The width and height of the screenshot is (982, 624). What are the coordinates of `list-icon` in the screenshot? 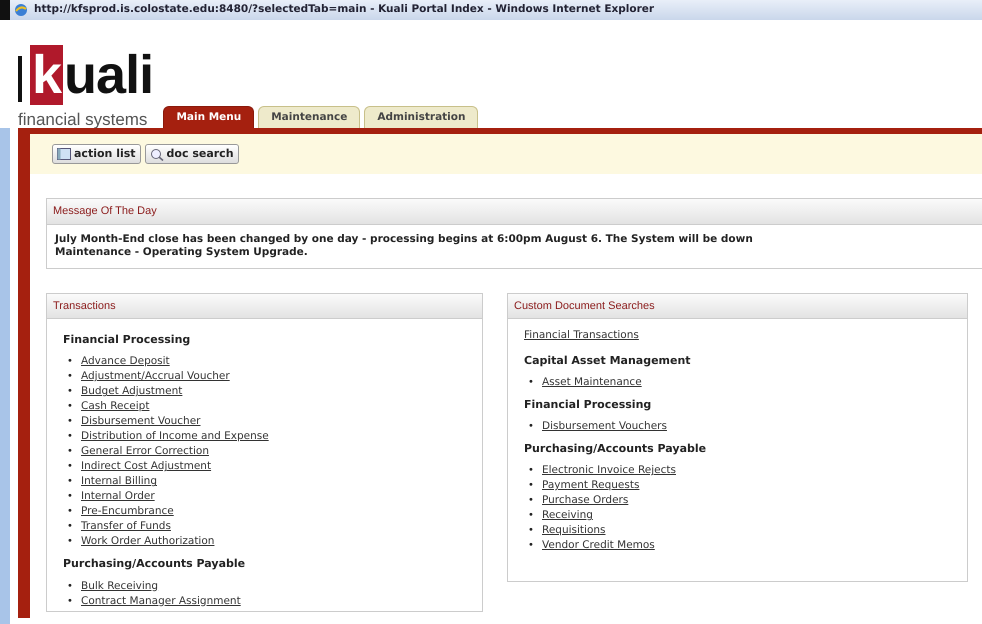 It's located at (64, 154).